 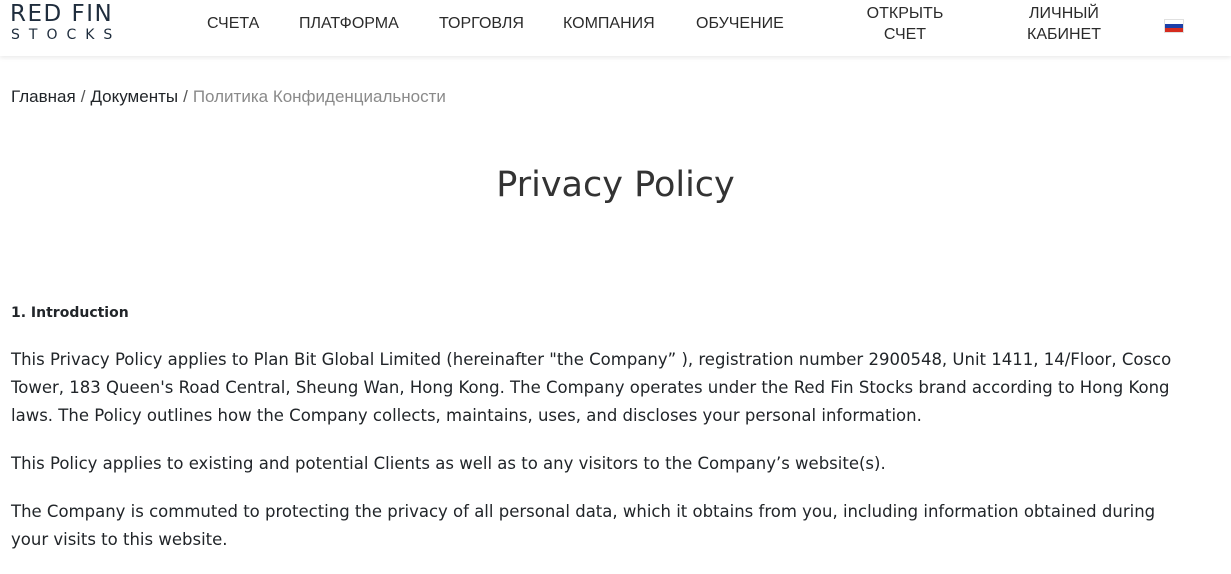 I want to click on open-account-label-2: СЧЕТ, so click(x=905, y=34).